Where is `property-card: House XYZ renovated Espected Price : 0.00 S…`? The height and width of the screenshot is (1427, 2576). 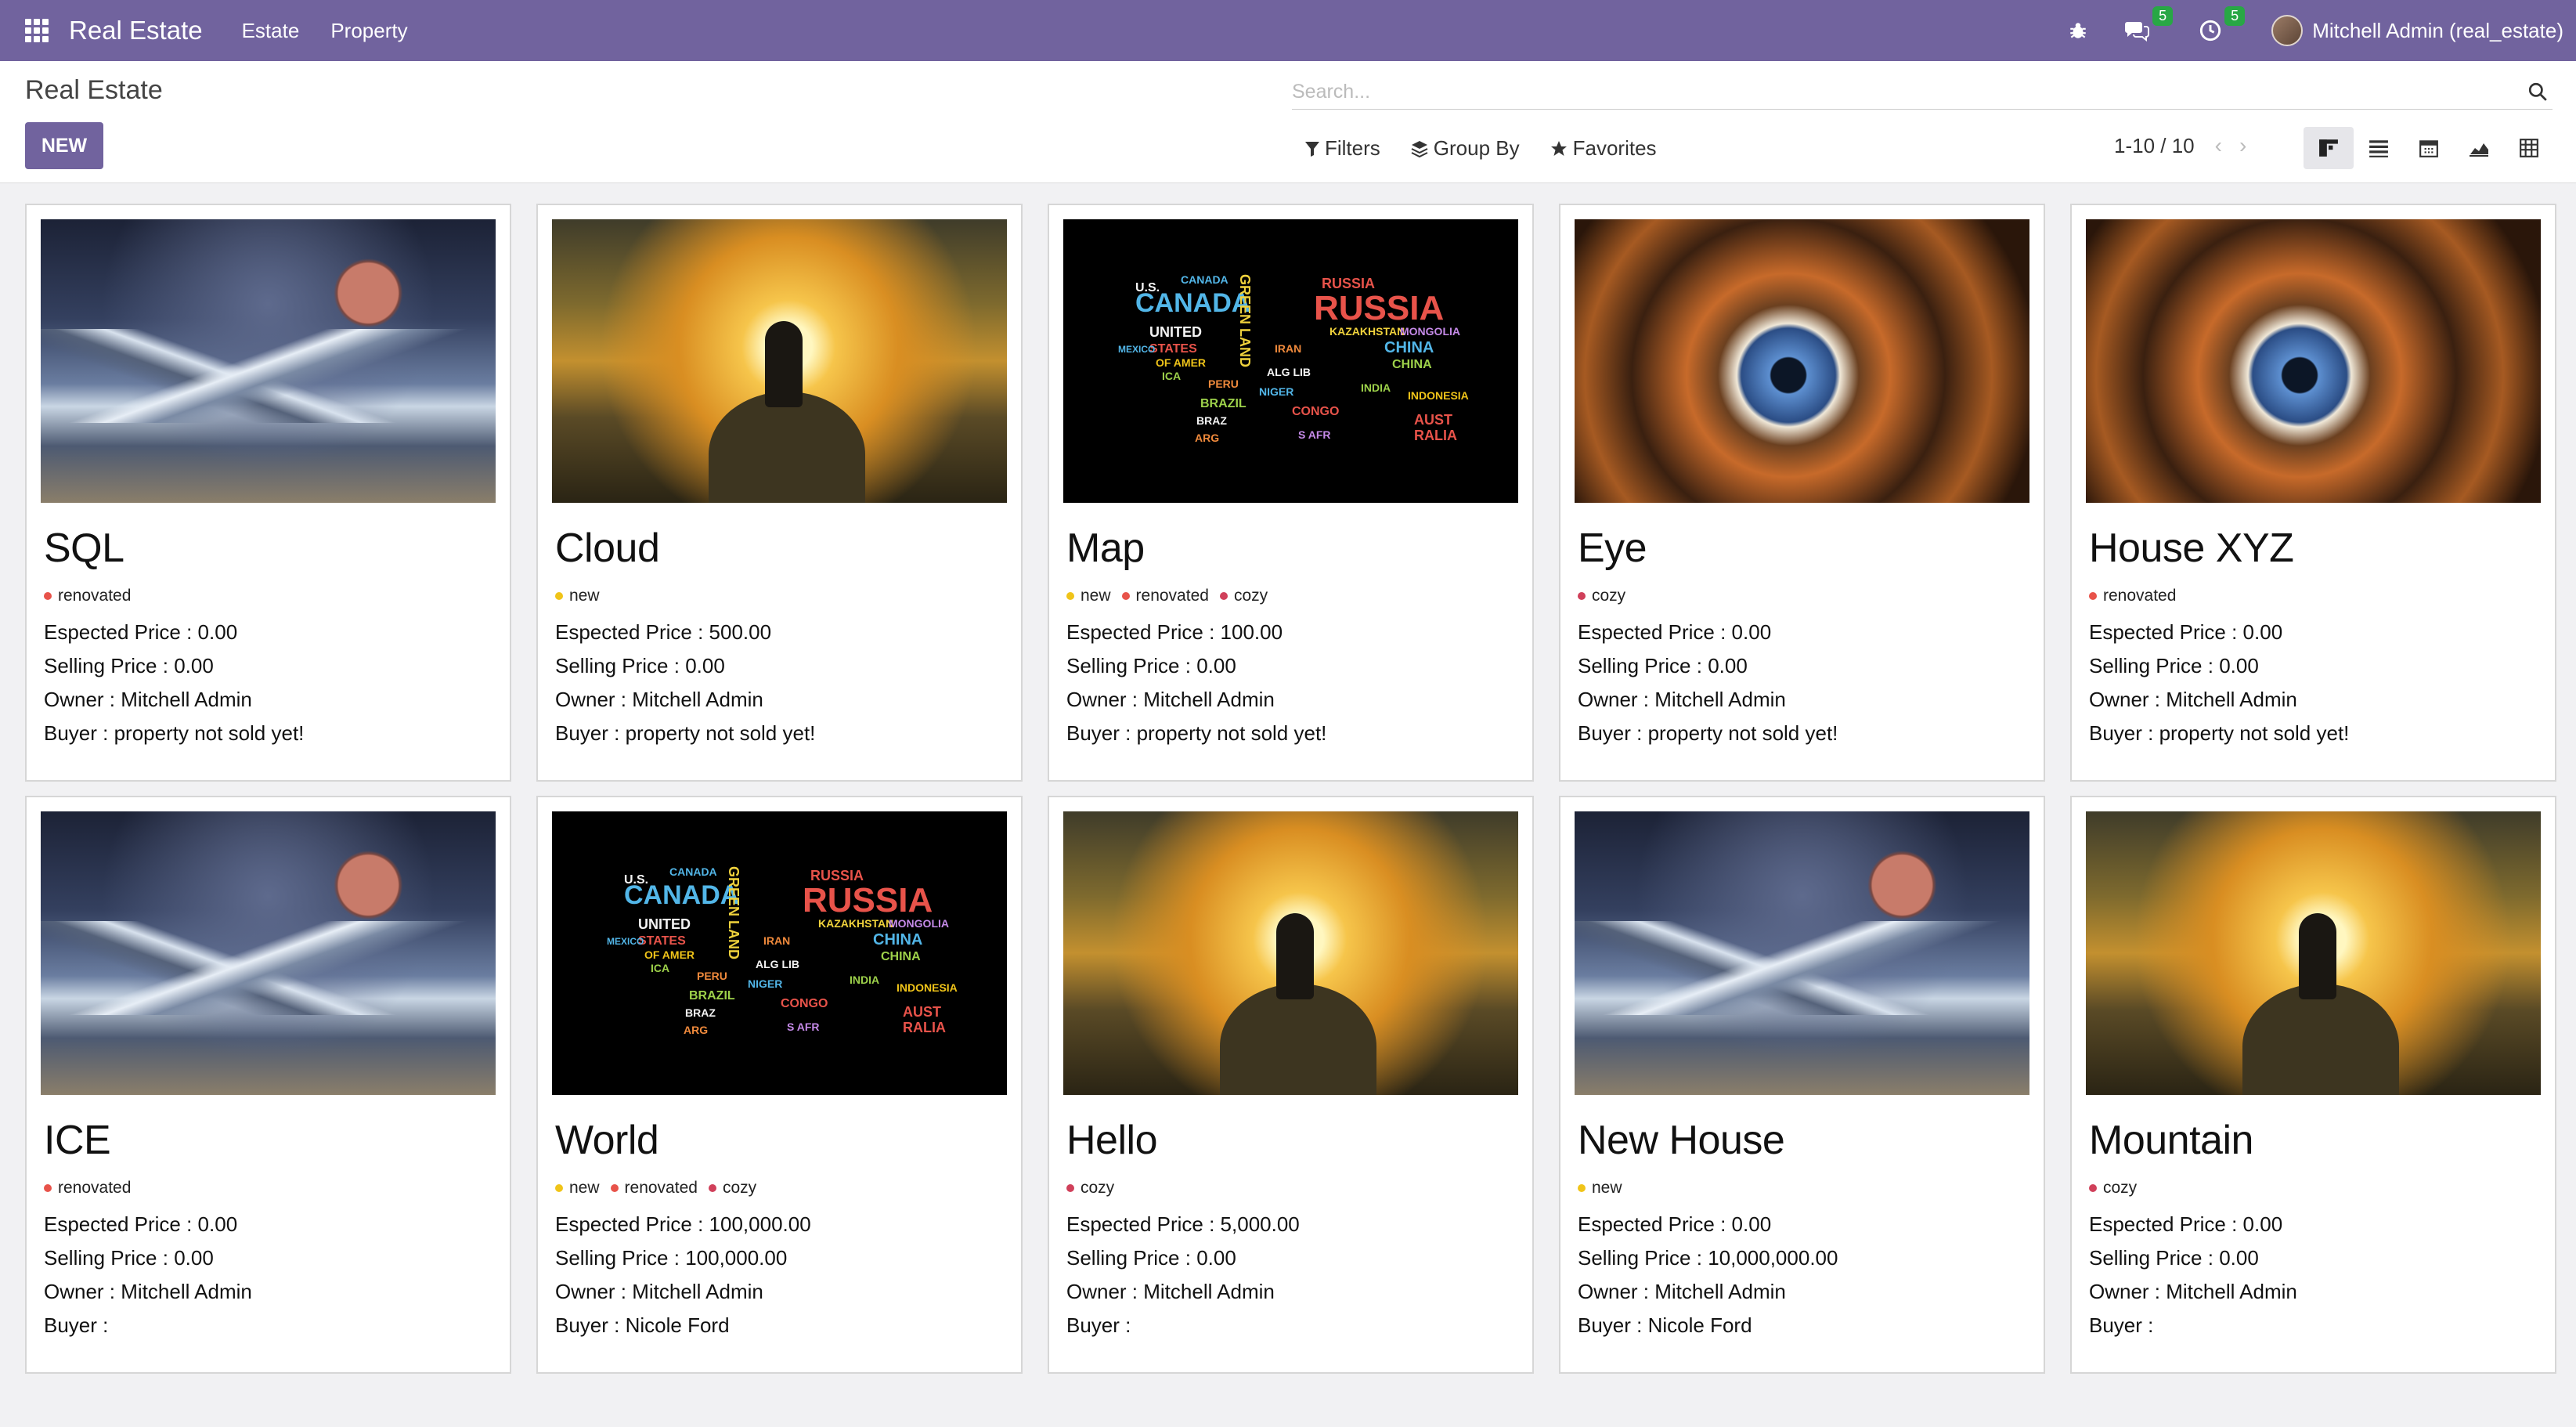 property-card: House XYZ renovated Espected Price : 0.00 S… is located at coordinates (2313, 493).